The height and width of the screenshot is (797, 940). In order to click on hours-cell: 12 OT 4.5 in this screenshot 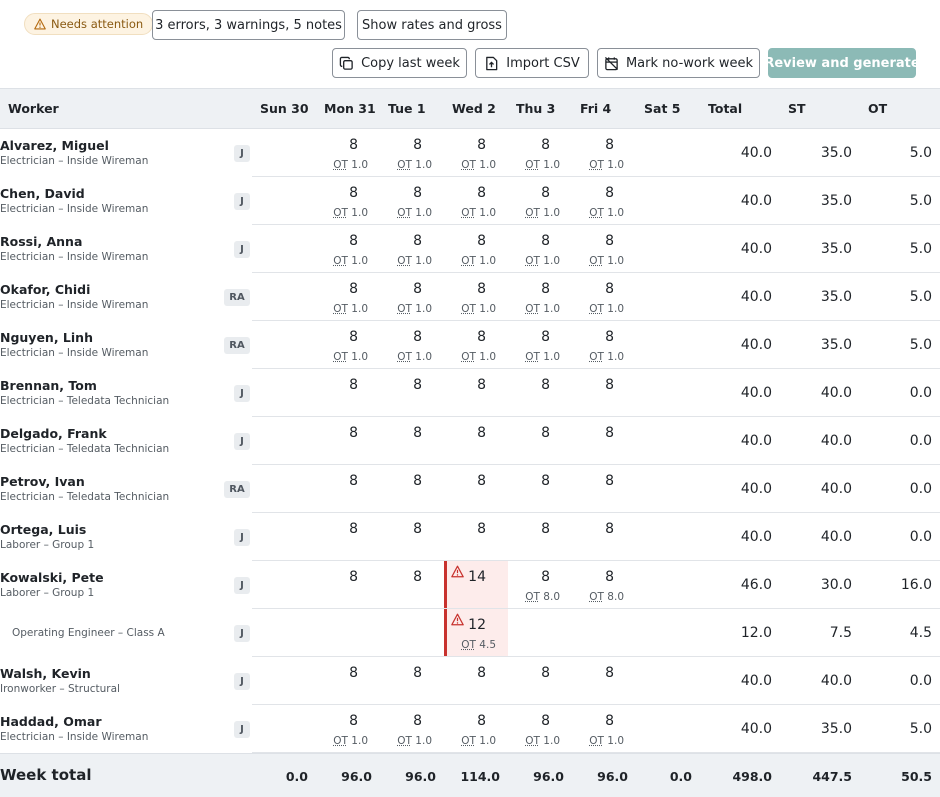, I will do `click(476, 633)`.